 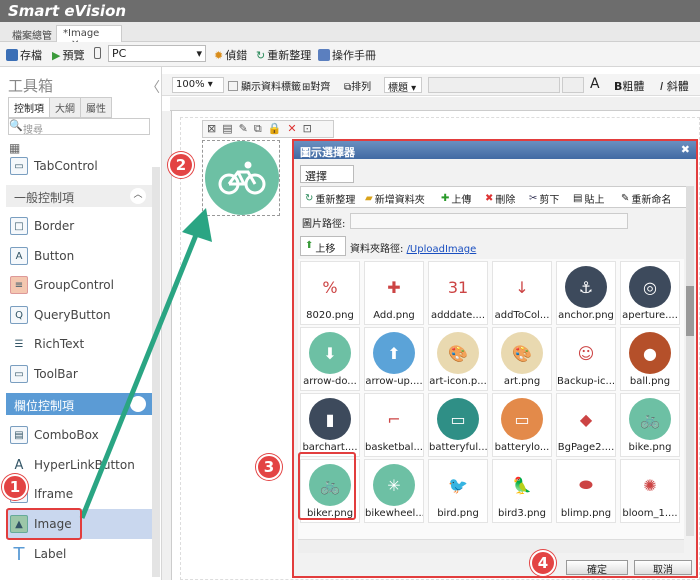 What do you see at coordinates (685, 149) in the screenshot?
I see `close-icon: ✖` at bounding box center [685, 149].